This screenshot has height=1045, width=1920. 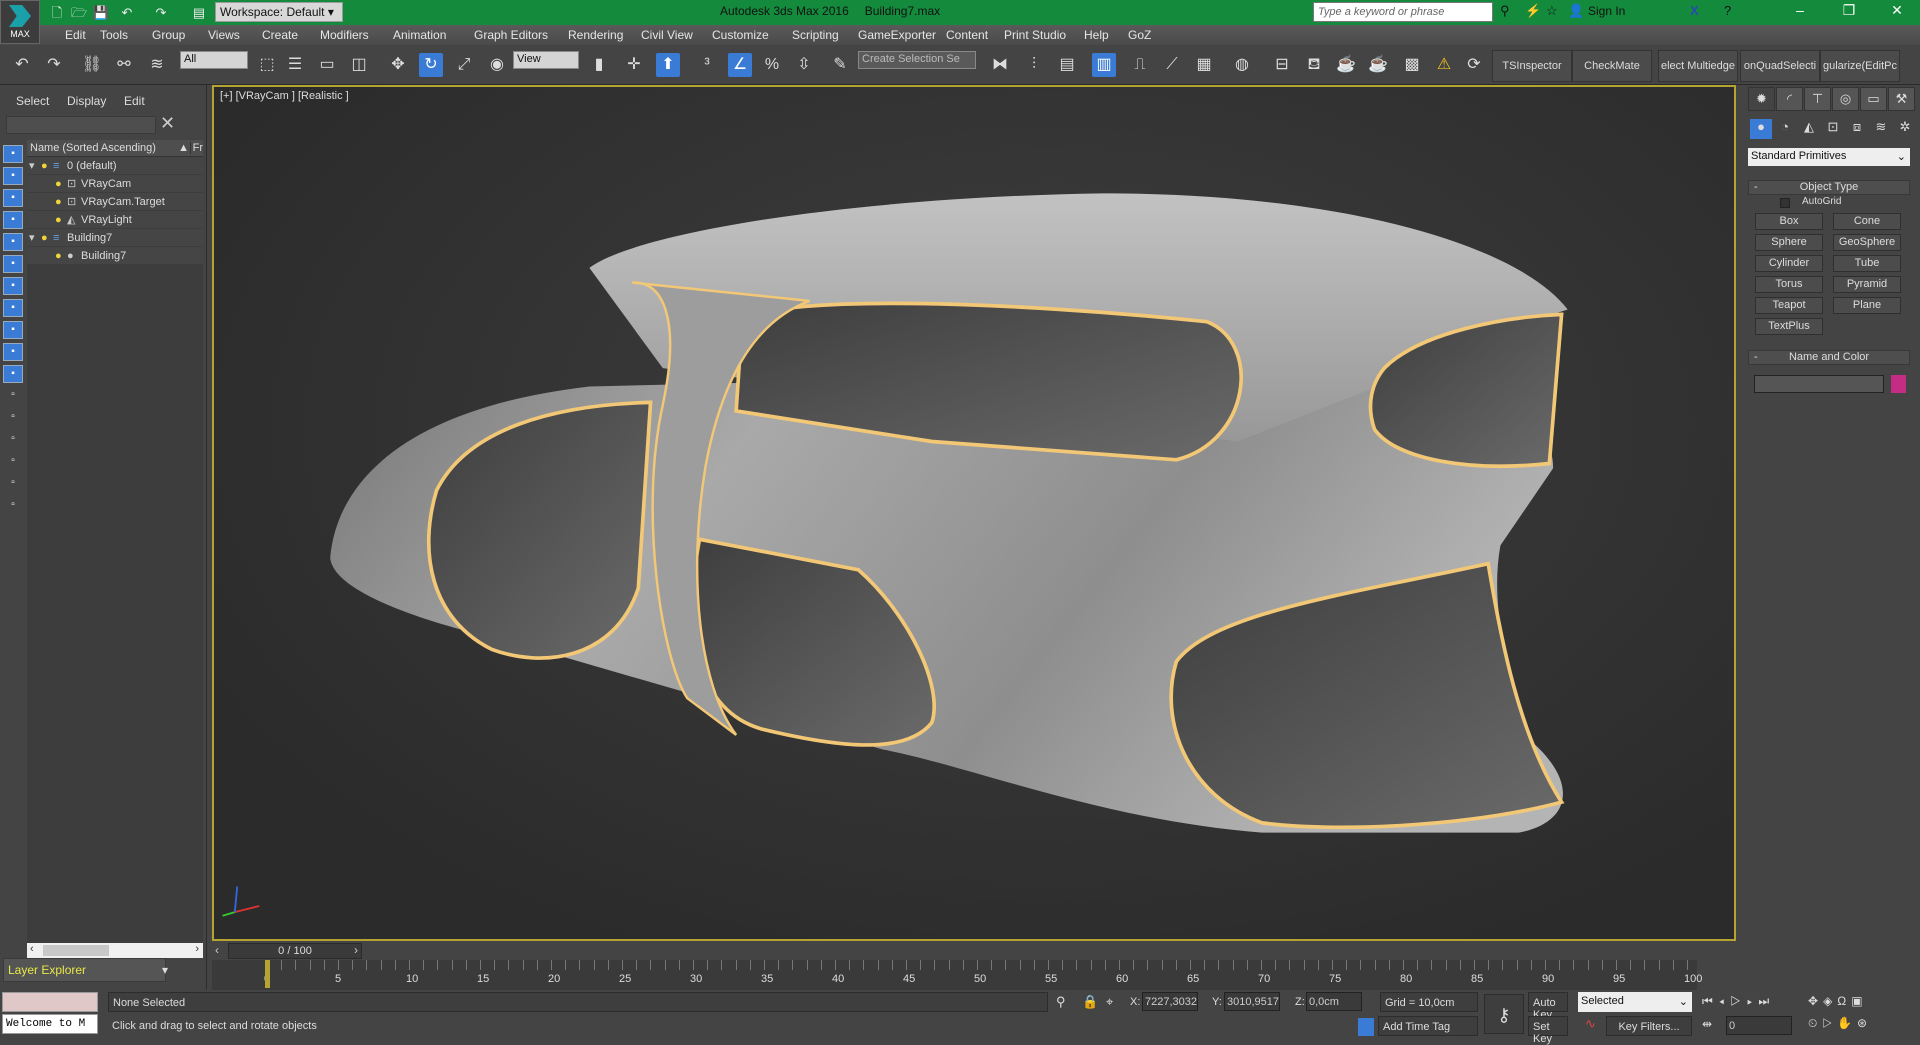 What do you see at coordinates (668, 65) in the screenshot?
I see `keyboard-shortcut-override-icon: ⬆` at bounding box center [668, 65].